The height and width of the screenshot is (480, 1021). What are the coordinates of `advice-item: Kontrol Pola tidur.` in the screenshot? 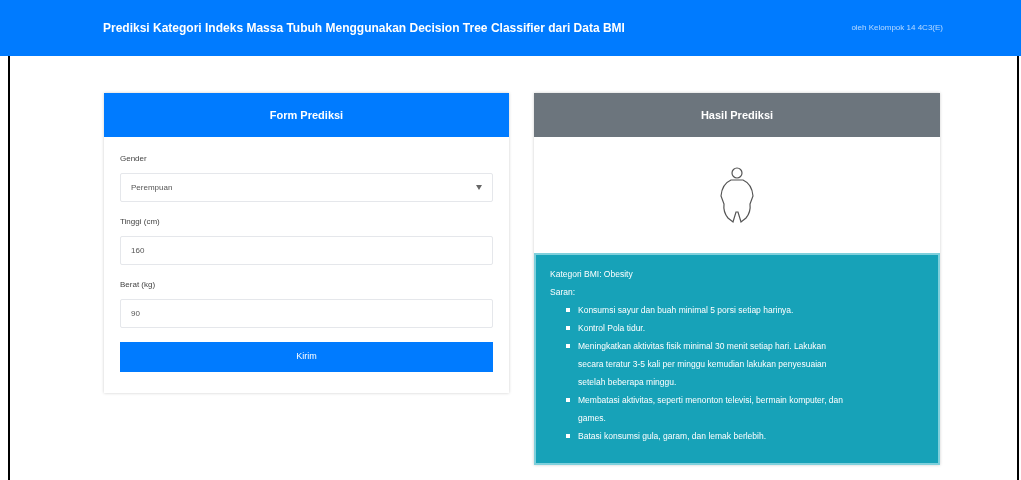 It's located at (612, 328).